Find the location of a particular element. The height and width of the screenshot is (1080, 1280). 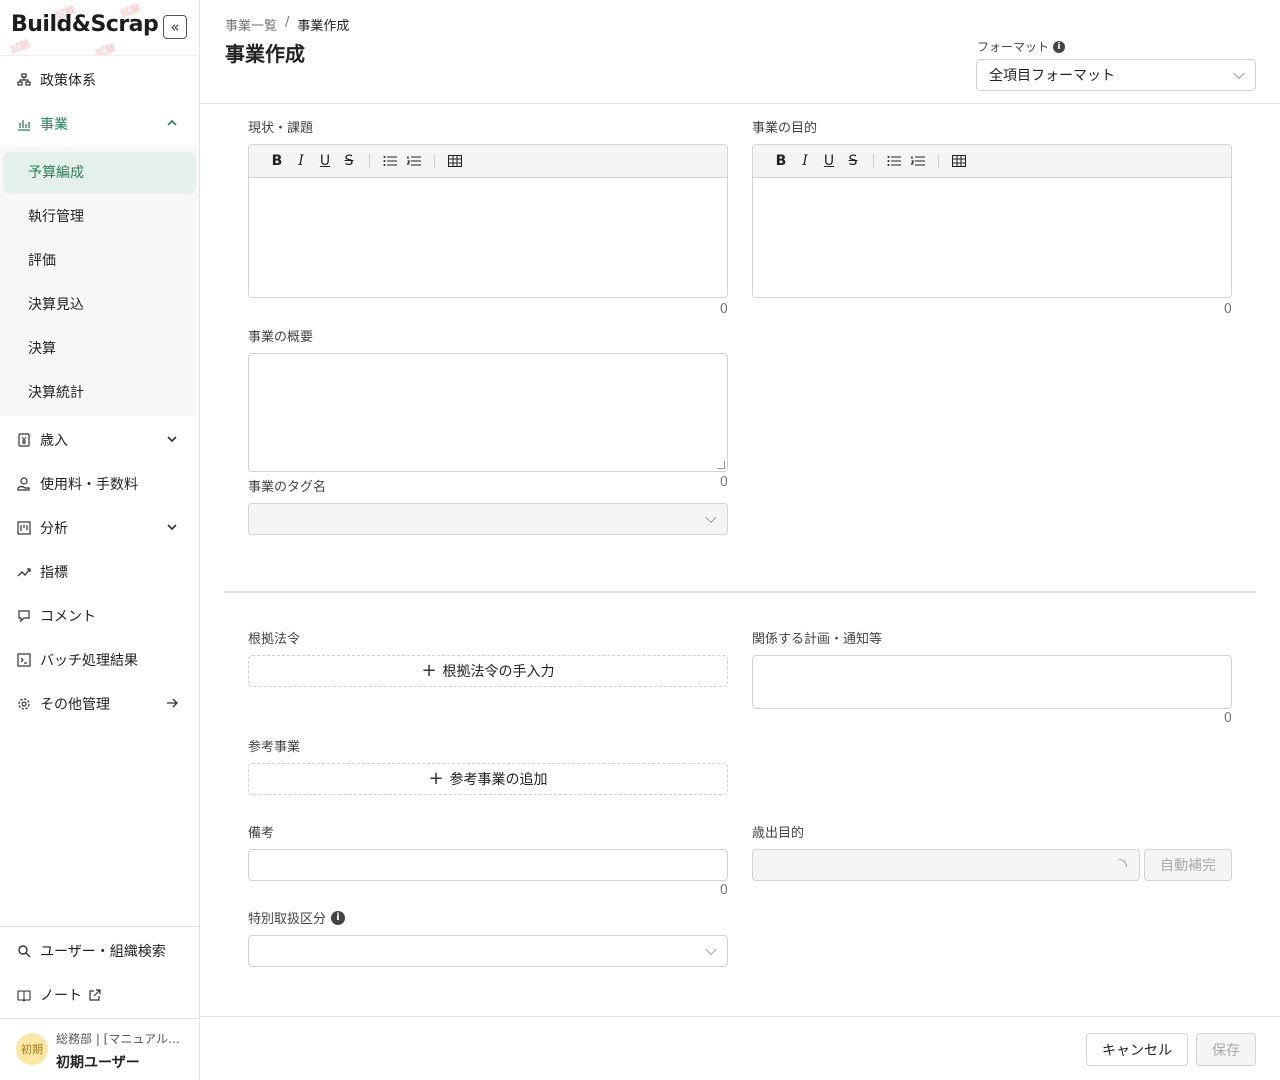

reference-label: 参考事業 is located at coordinates (274, 747).